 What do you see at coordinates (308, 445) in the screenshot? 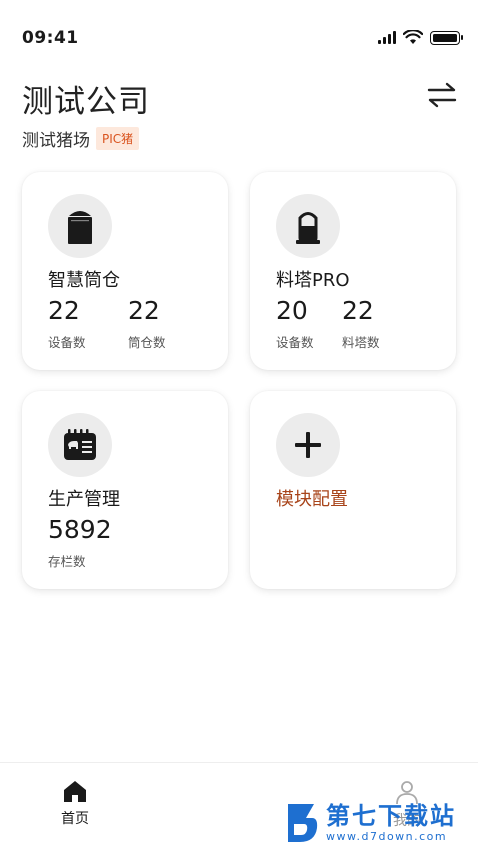
I see `plus-icon` at bounding box center [308, 445].